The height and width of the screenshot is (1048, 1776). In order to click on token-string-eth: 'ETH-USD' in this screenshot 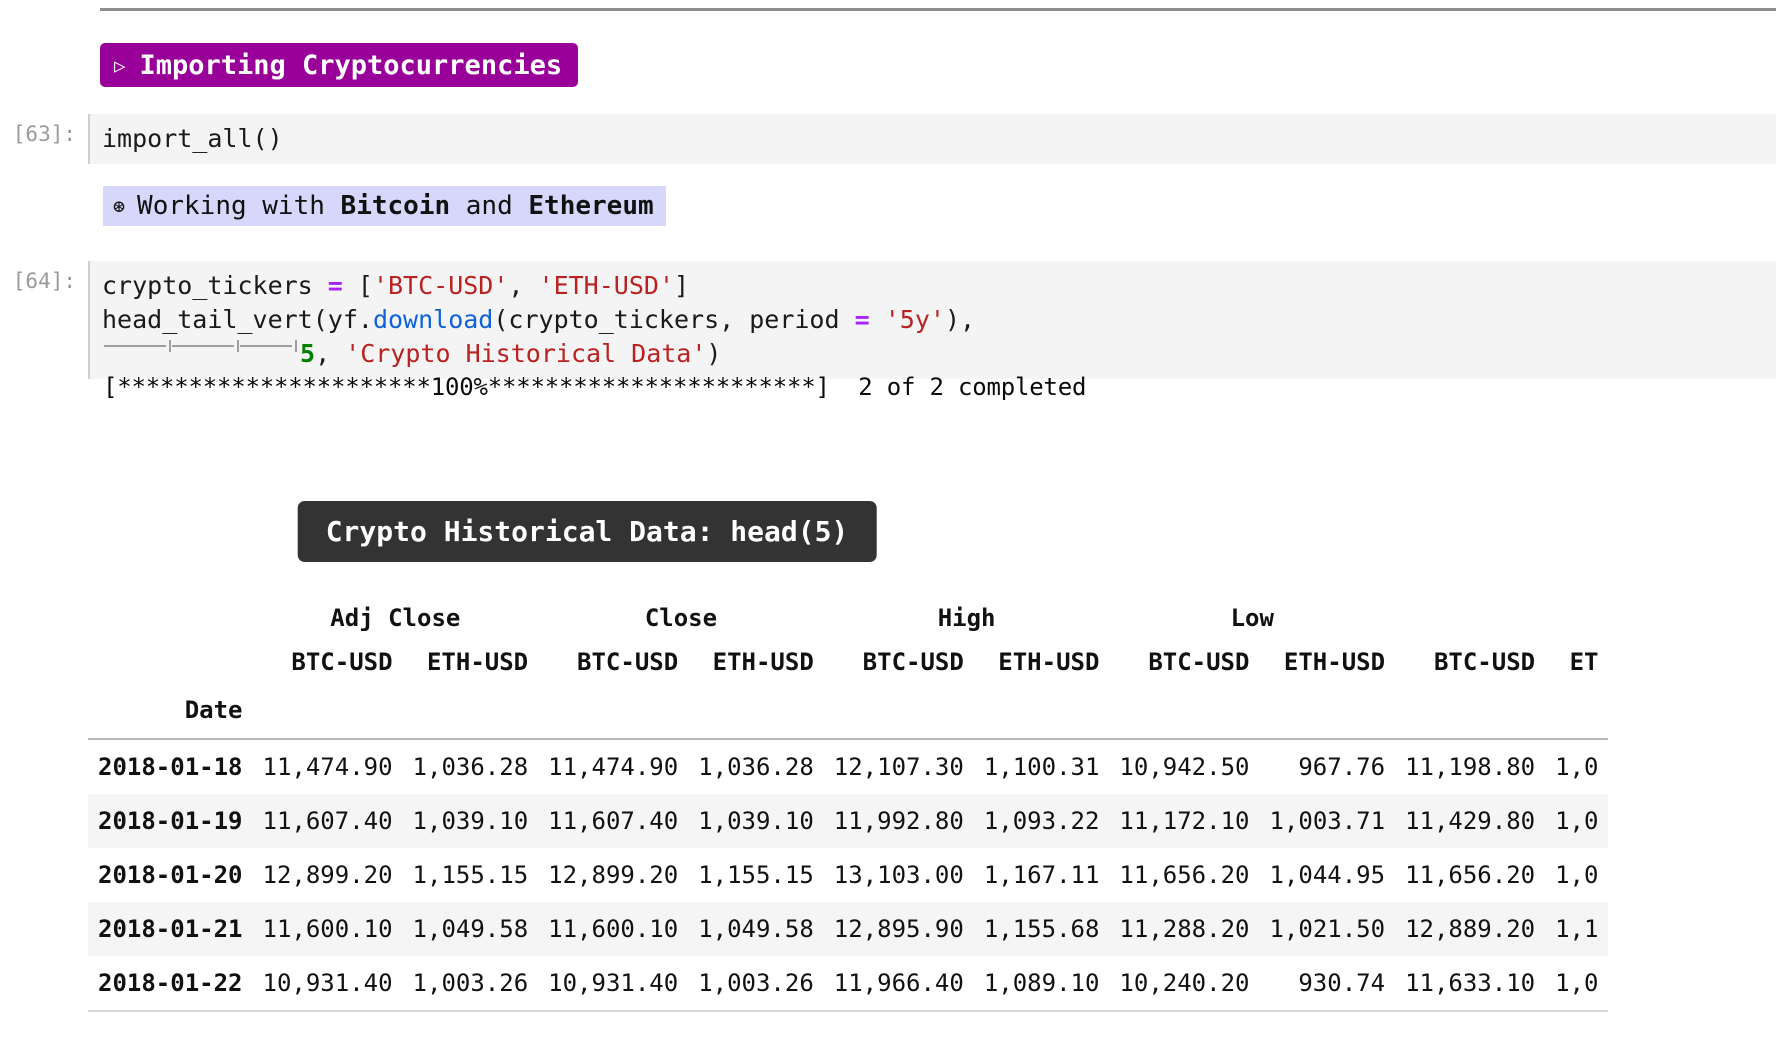, I will do `click(606, 285)`.